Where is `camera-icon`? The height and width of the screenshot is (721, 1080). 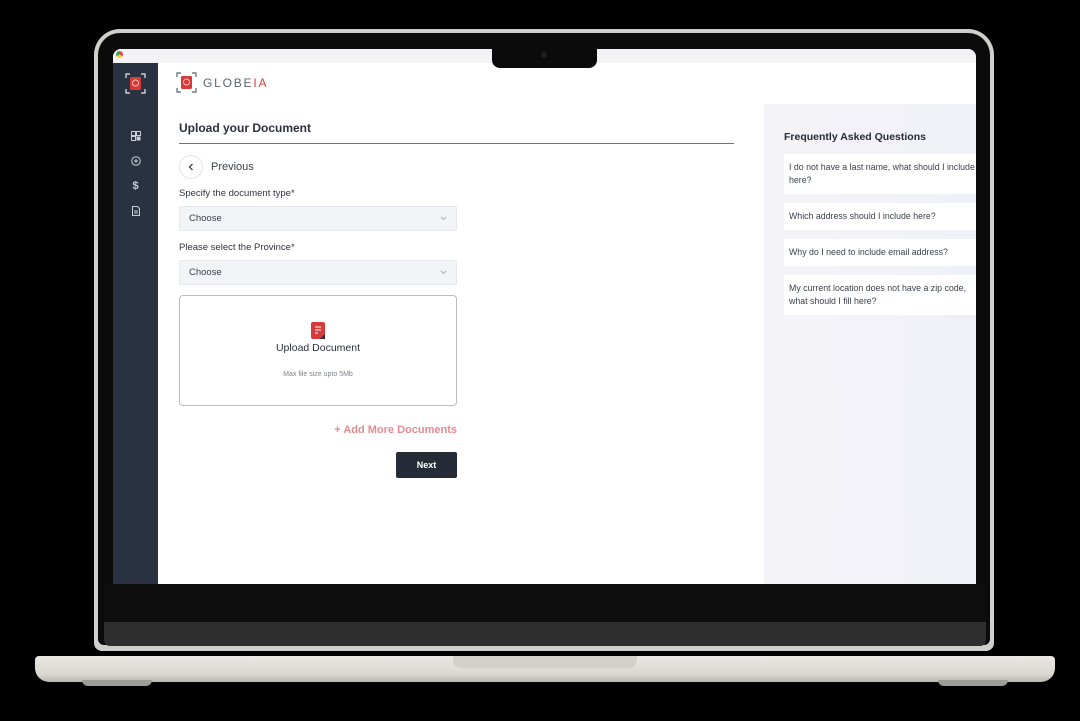
camera-icon is located at coordinates (544, 55).